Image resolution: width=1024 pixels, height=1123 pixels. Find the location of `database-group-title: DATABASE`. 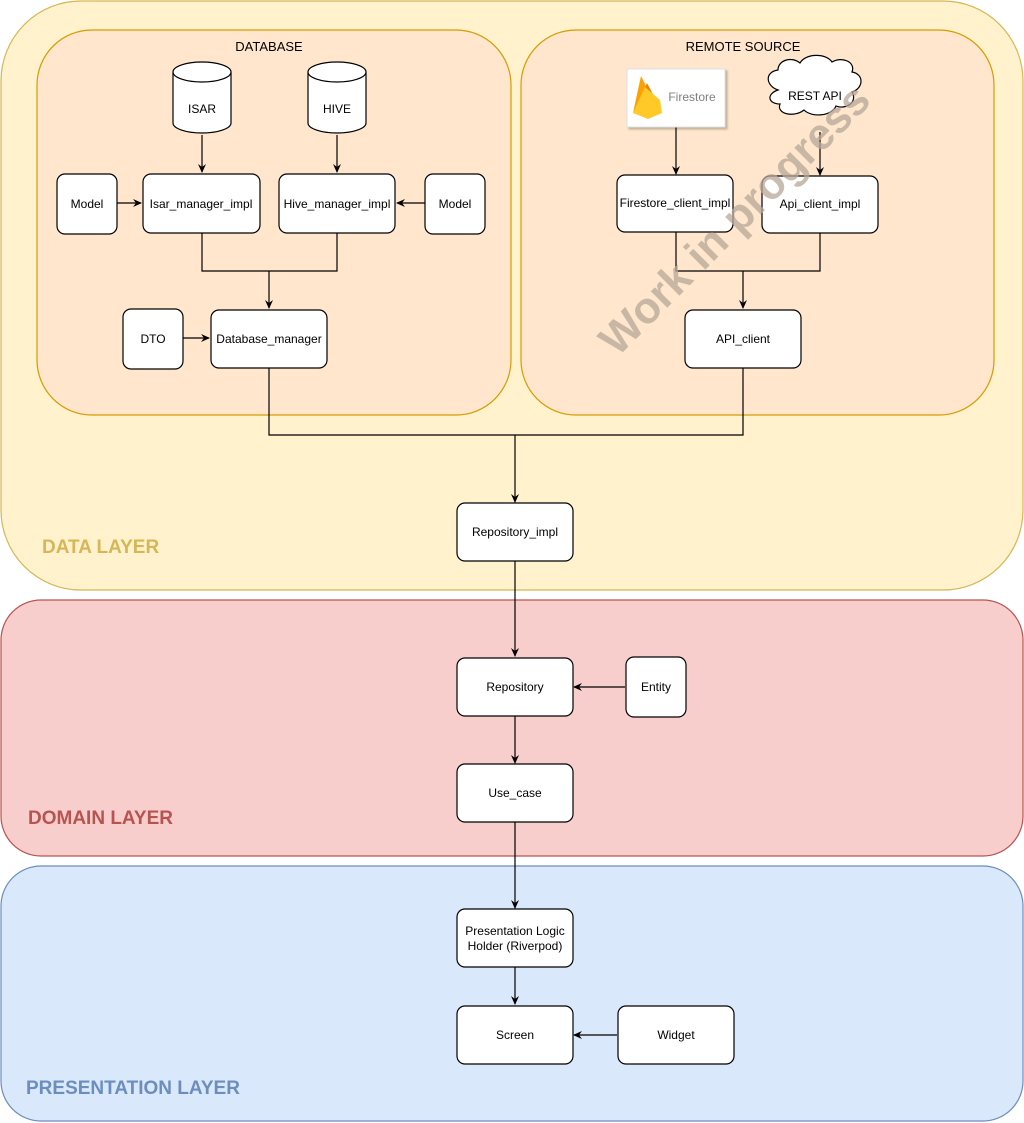

database-group-title: DATABASE is located at coordinates (269, 46).